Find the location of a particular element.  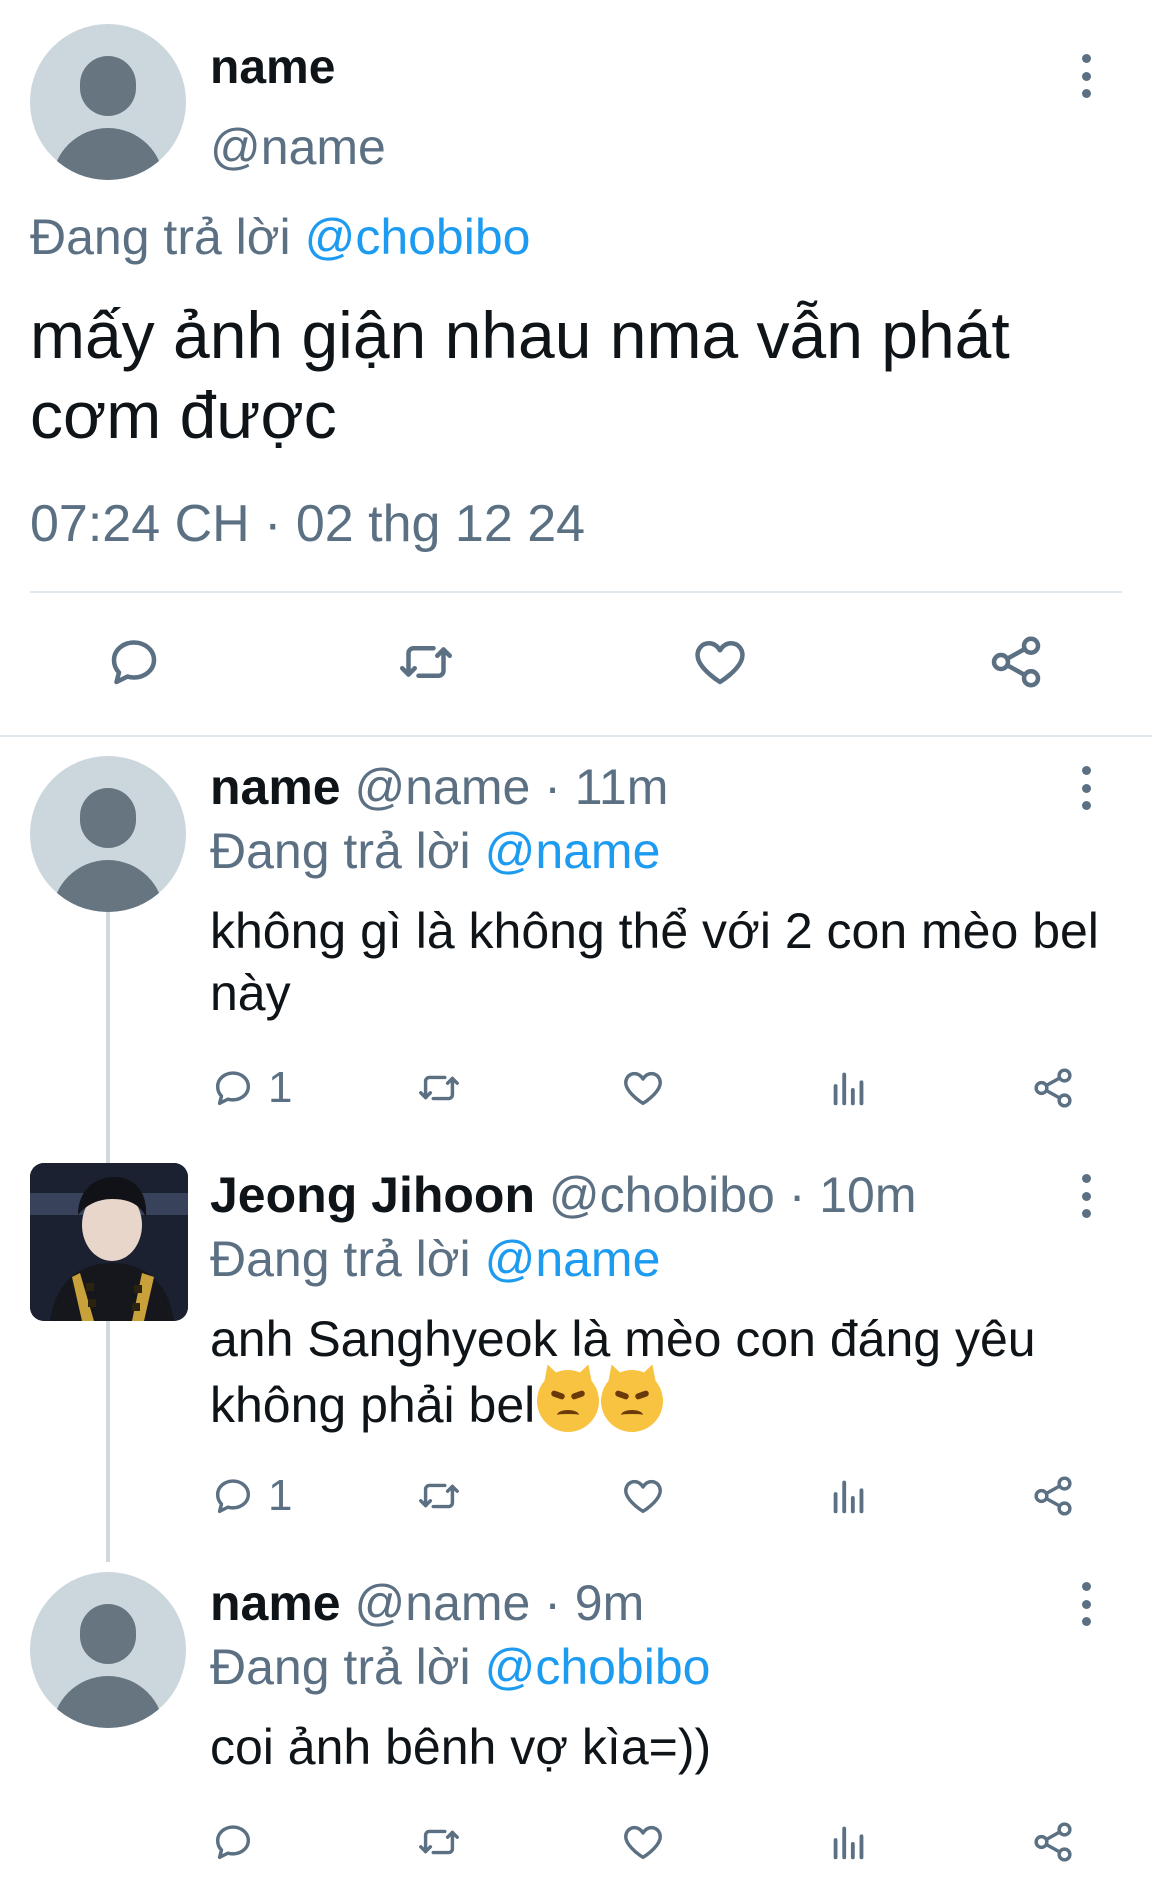

main-share-button is located at coordinates (1016, 662).